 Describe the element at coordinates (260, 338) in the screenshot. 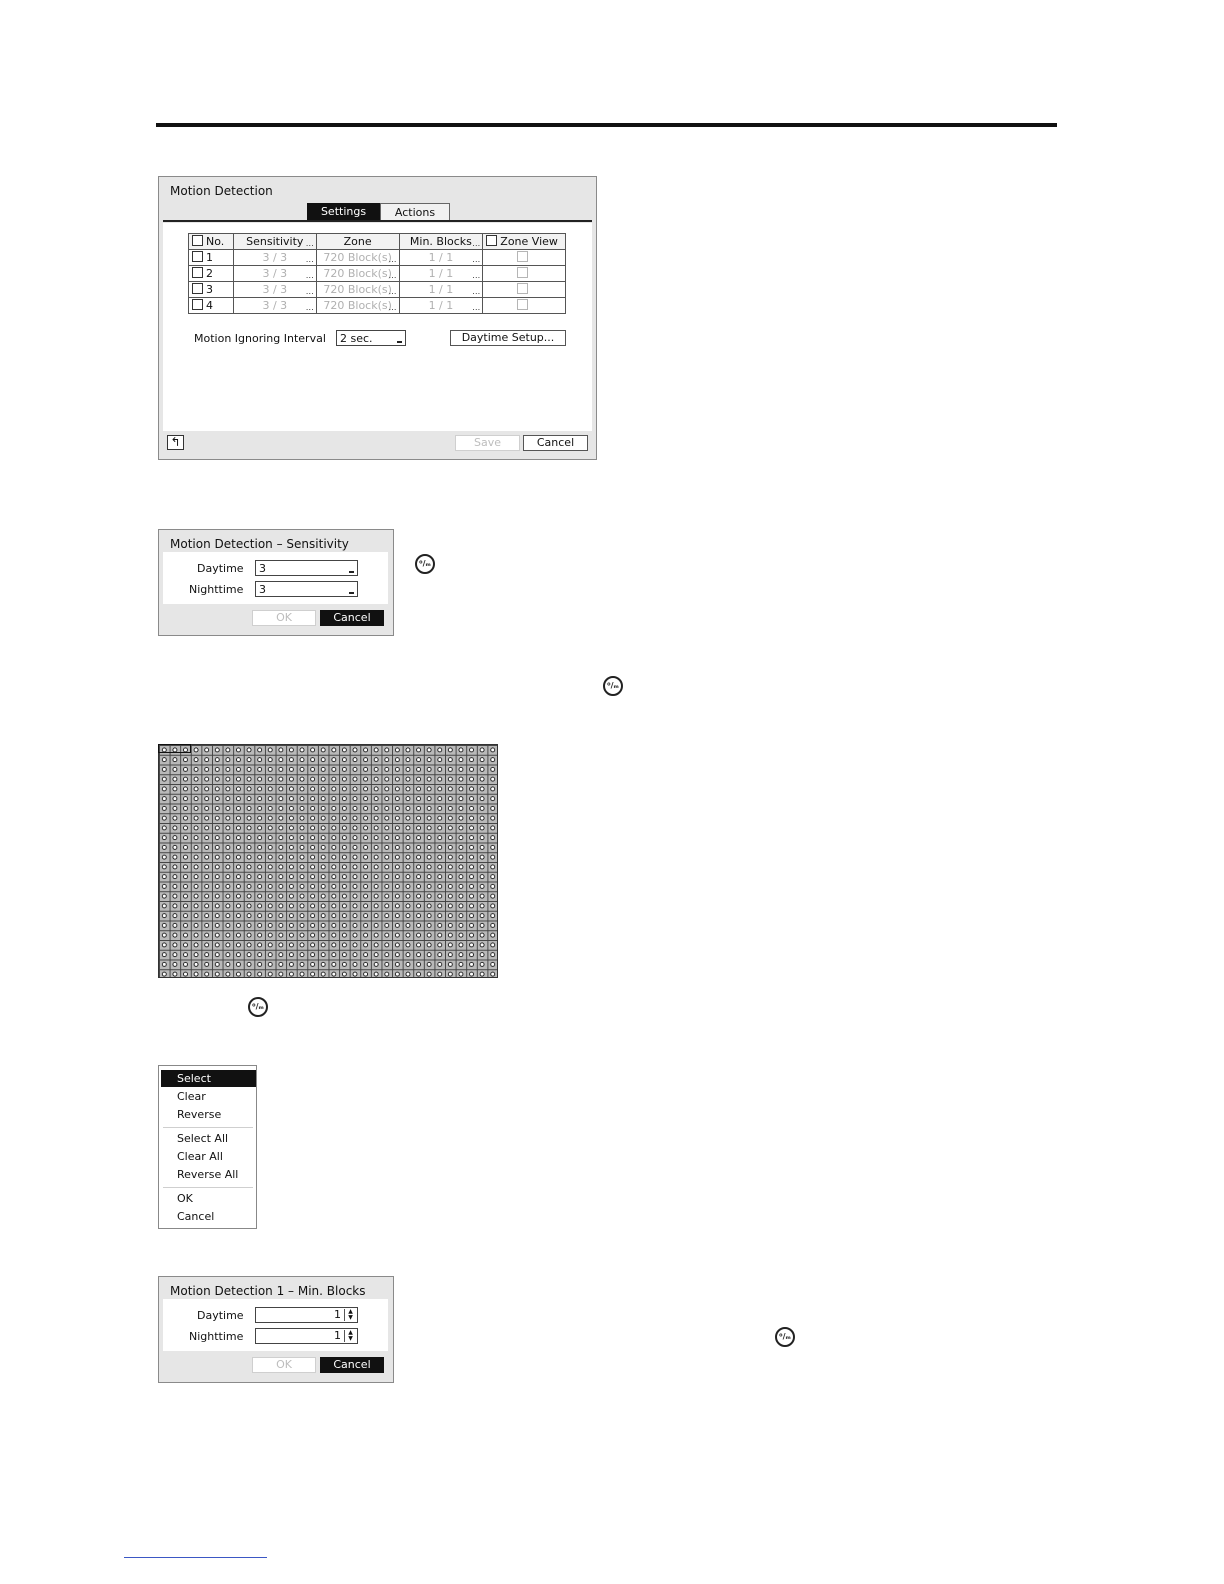

I see `interval-label: Motion Ignoring Interval` at that location.